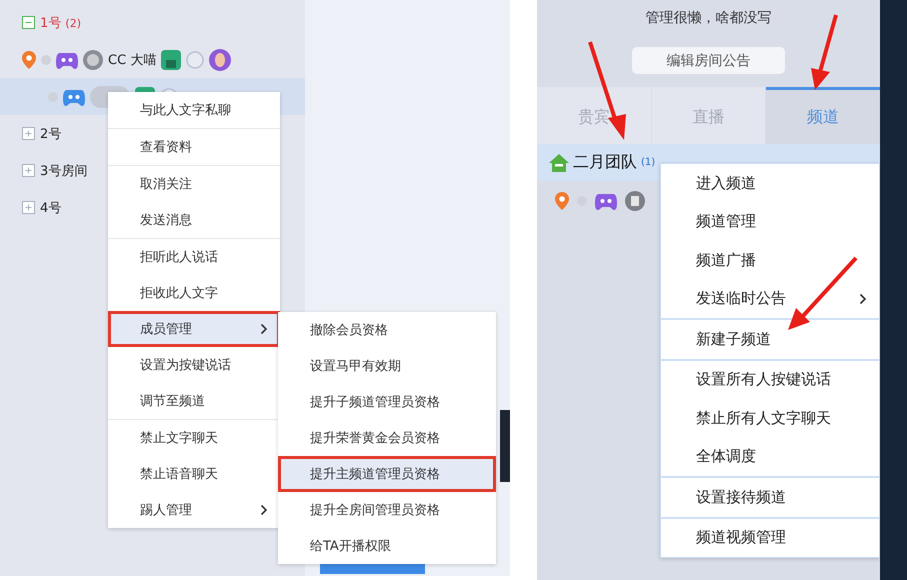 The height and width of the screenshot is (580, 907). I want to click on menu-item: 设置马甲有效期, so click(387, 366).